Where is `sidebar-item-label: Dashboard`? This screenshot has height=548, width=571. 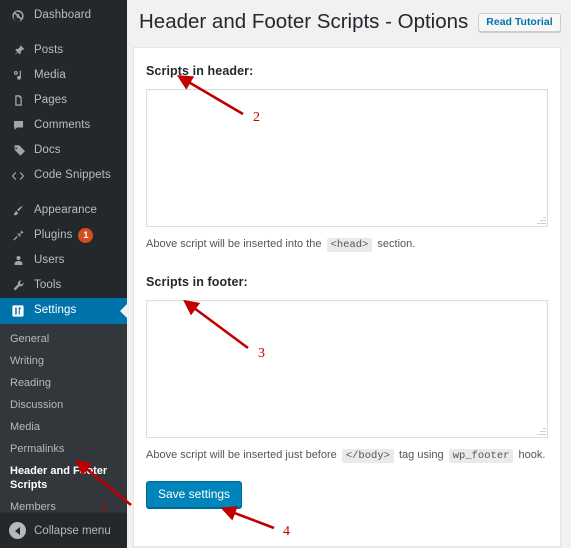
sidebar-item-label: Dashboard is located at coordinates (63, 14).